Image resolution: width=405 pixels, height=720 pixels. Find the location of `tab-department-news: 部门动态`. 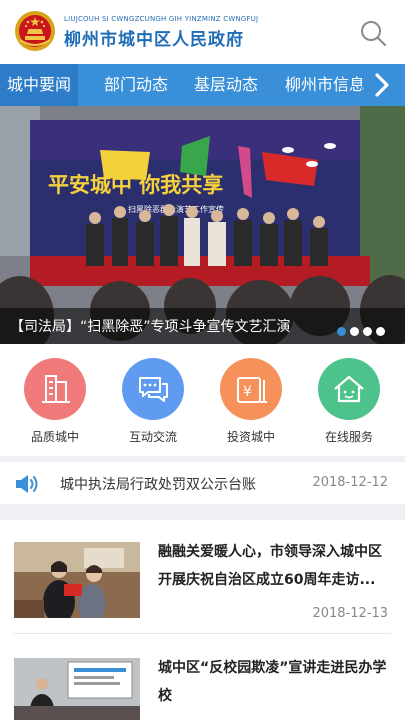

tab-department-news: 部门动态 is located at coordinates (136, 85).